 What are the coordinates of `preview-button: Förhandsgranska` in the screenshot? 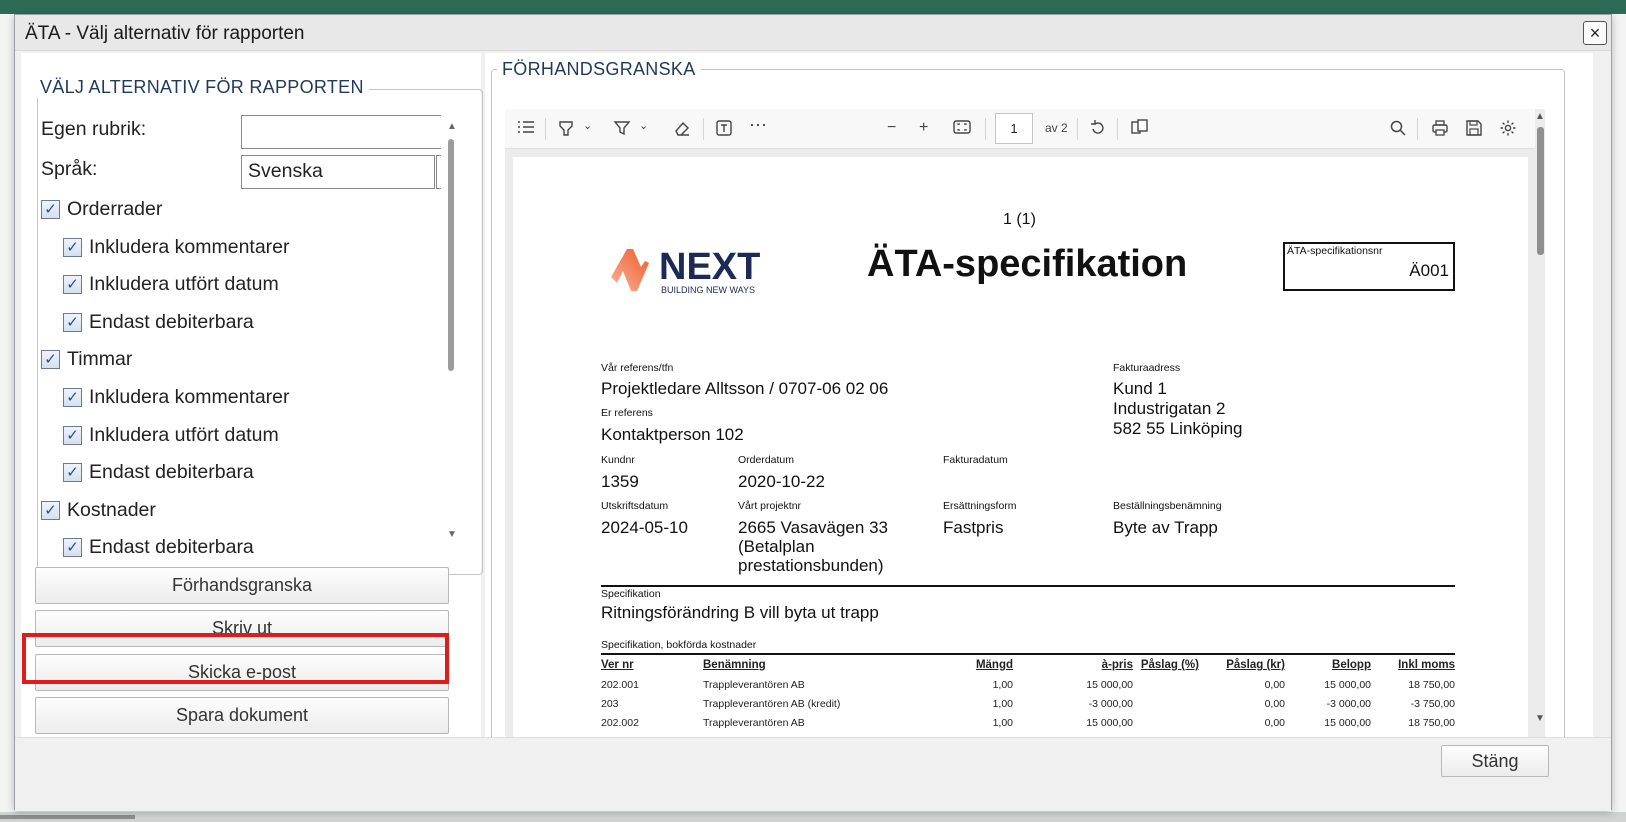 It's located at (242, 585).